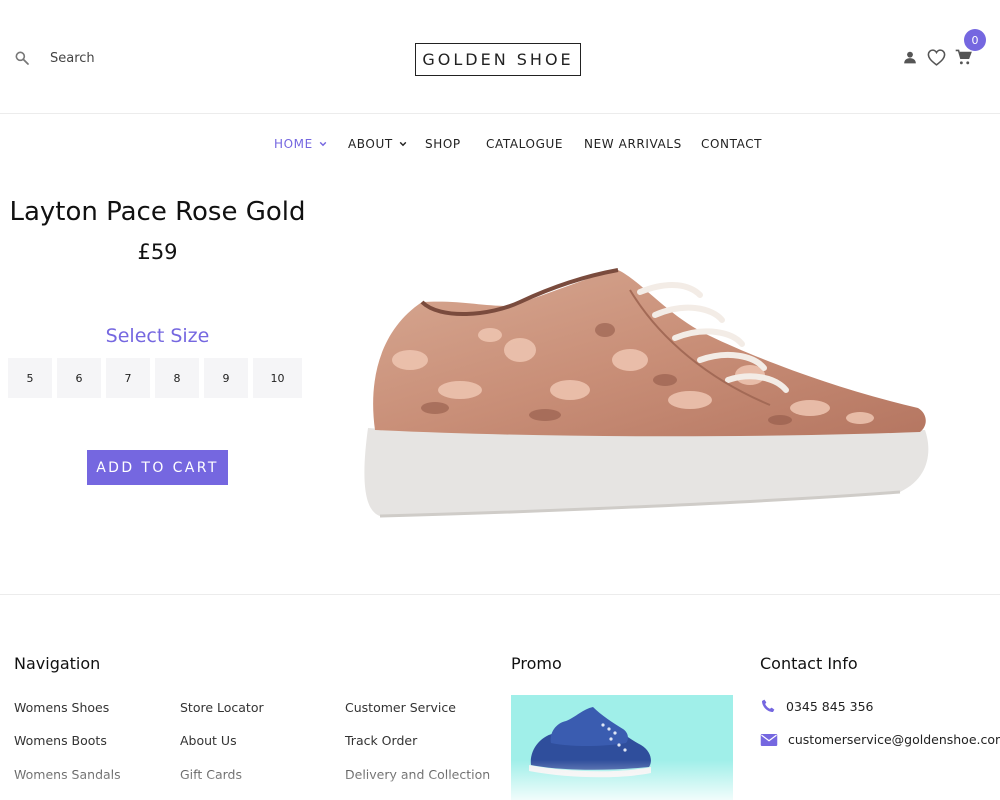  Describe the element at coordinates (277, 378) in the screenshot. I see `size-option-10: 10` at that location.